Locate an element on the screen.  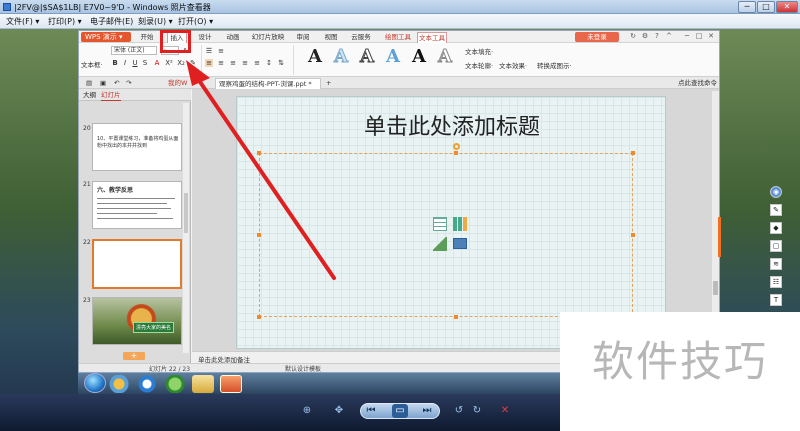
red-arrow-annotation is located at coordinates (261, 170).